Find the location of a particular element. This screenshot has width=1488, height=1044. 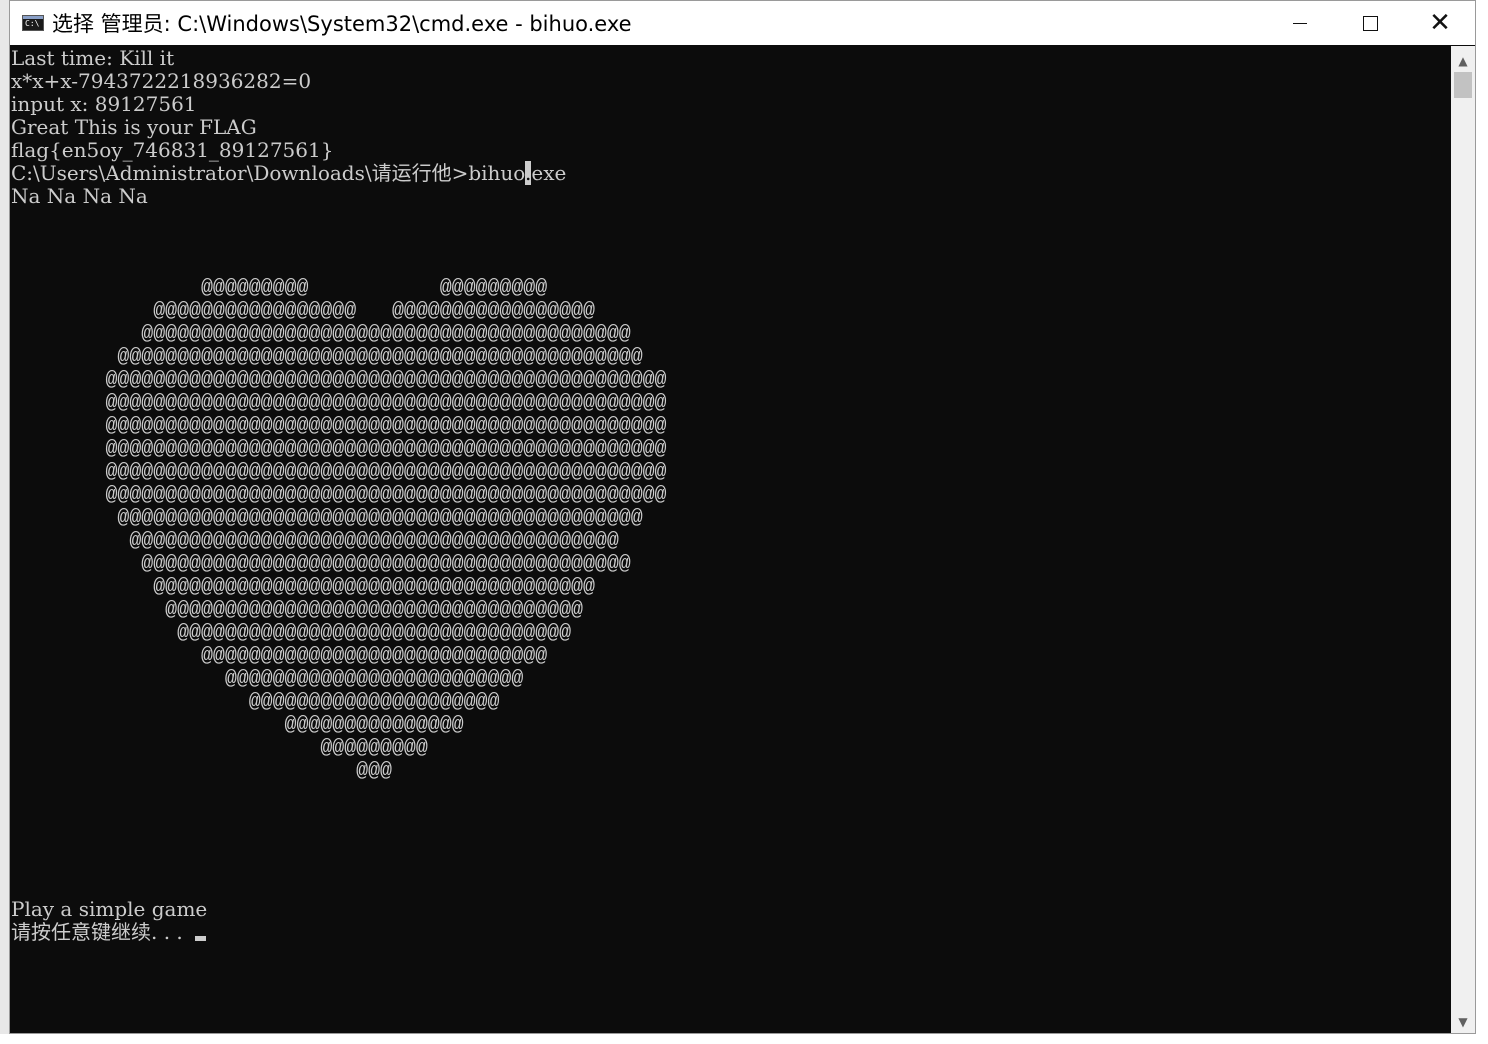

game-line: Play a simple game is located at coordinates (109, 909).